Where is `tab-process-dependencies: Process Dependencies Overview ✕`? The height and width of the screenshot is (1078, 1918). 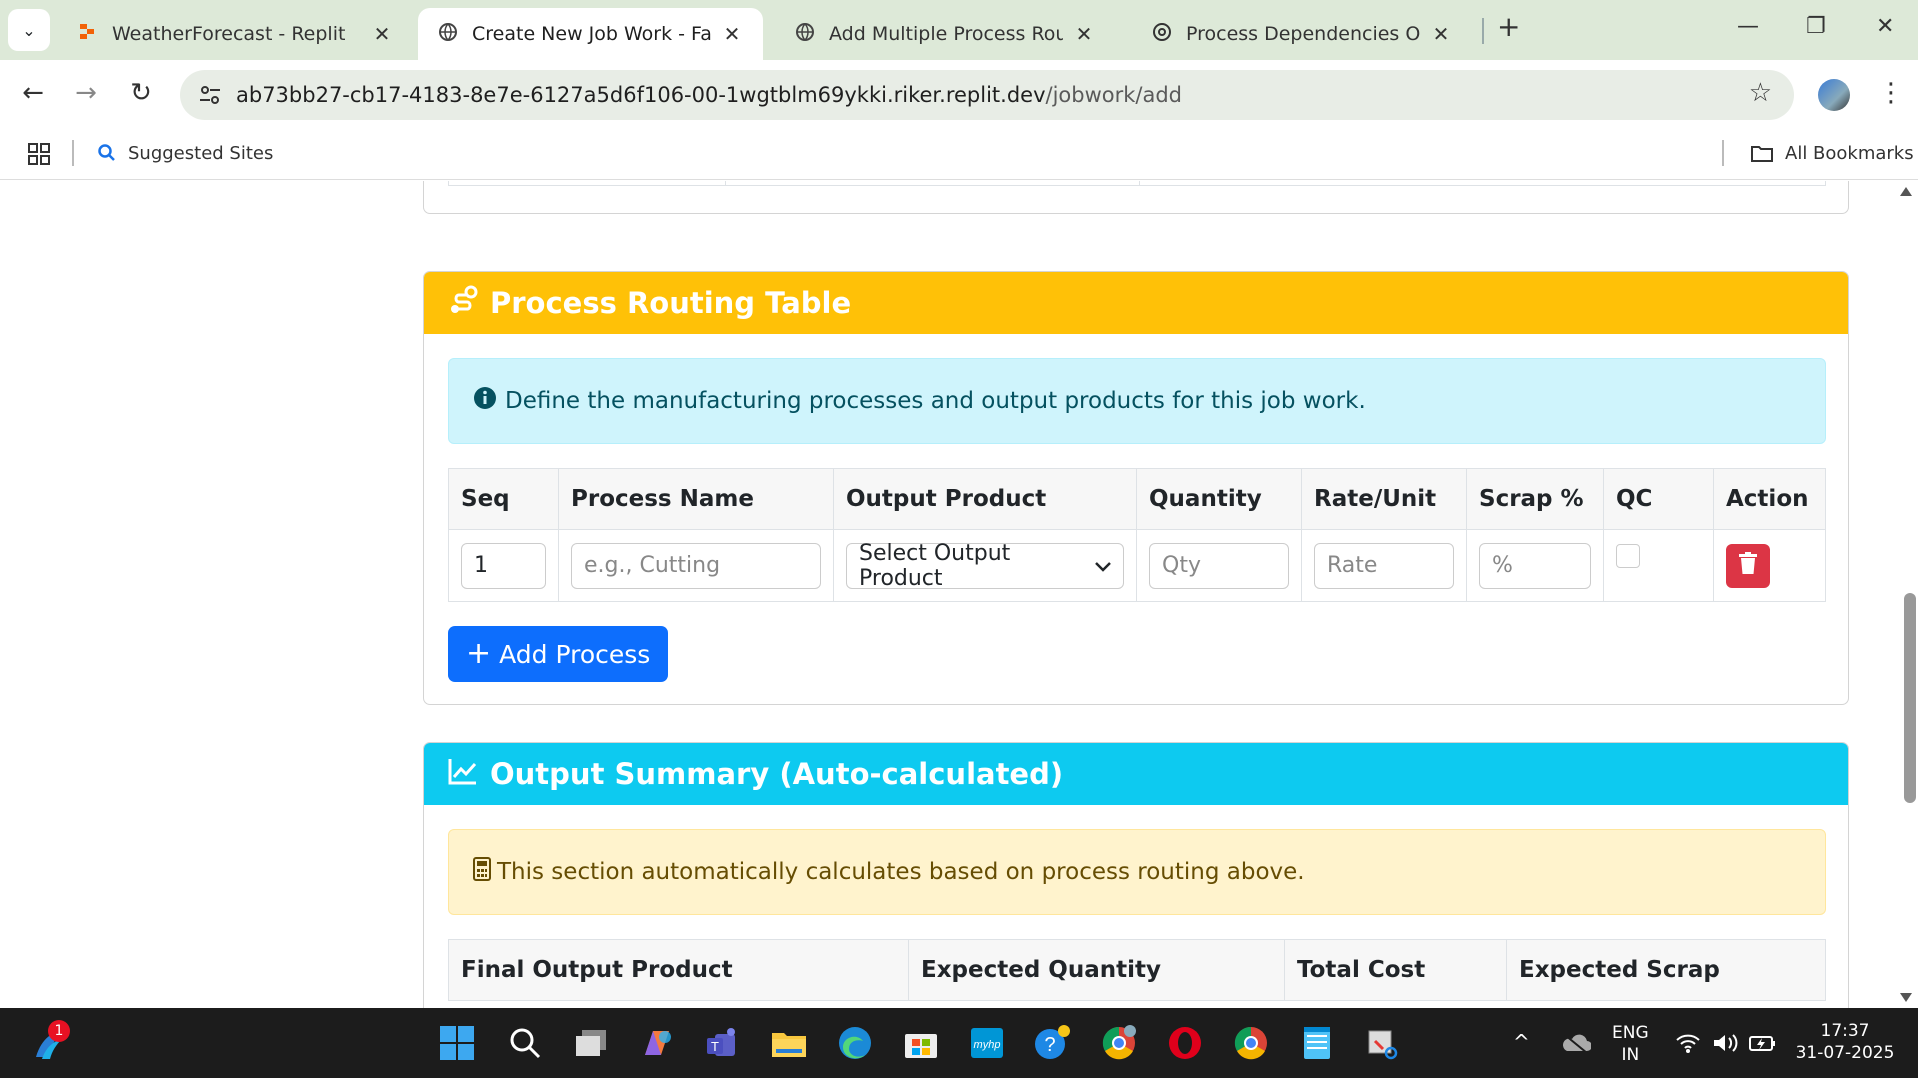 tab-process-dependencies: Process Dependencies Overview ✕ is located at coordinates (1302, 34).